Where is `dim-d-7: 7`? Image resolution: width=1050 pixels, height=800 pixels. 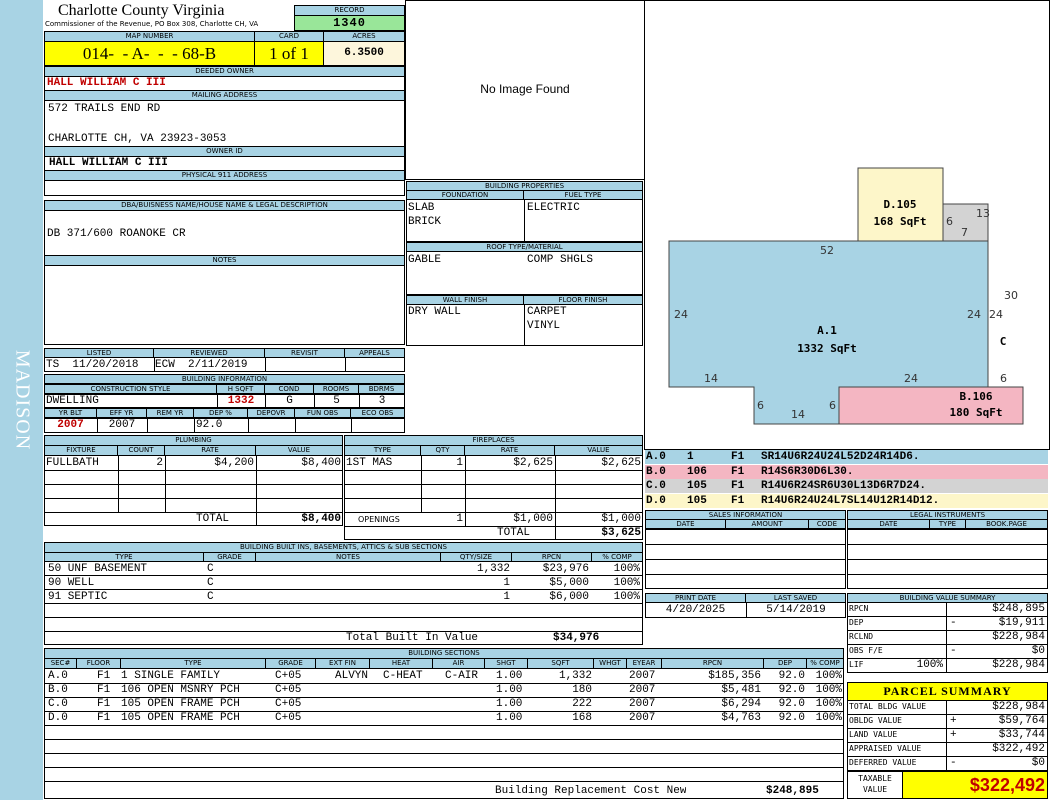
dim-d-7: 7 is located at coordinates (964, 232).